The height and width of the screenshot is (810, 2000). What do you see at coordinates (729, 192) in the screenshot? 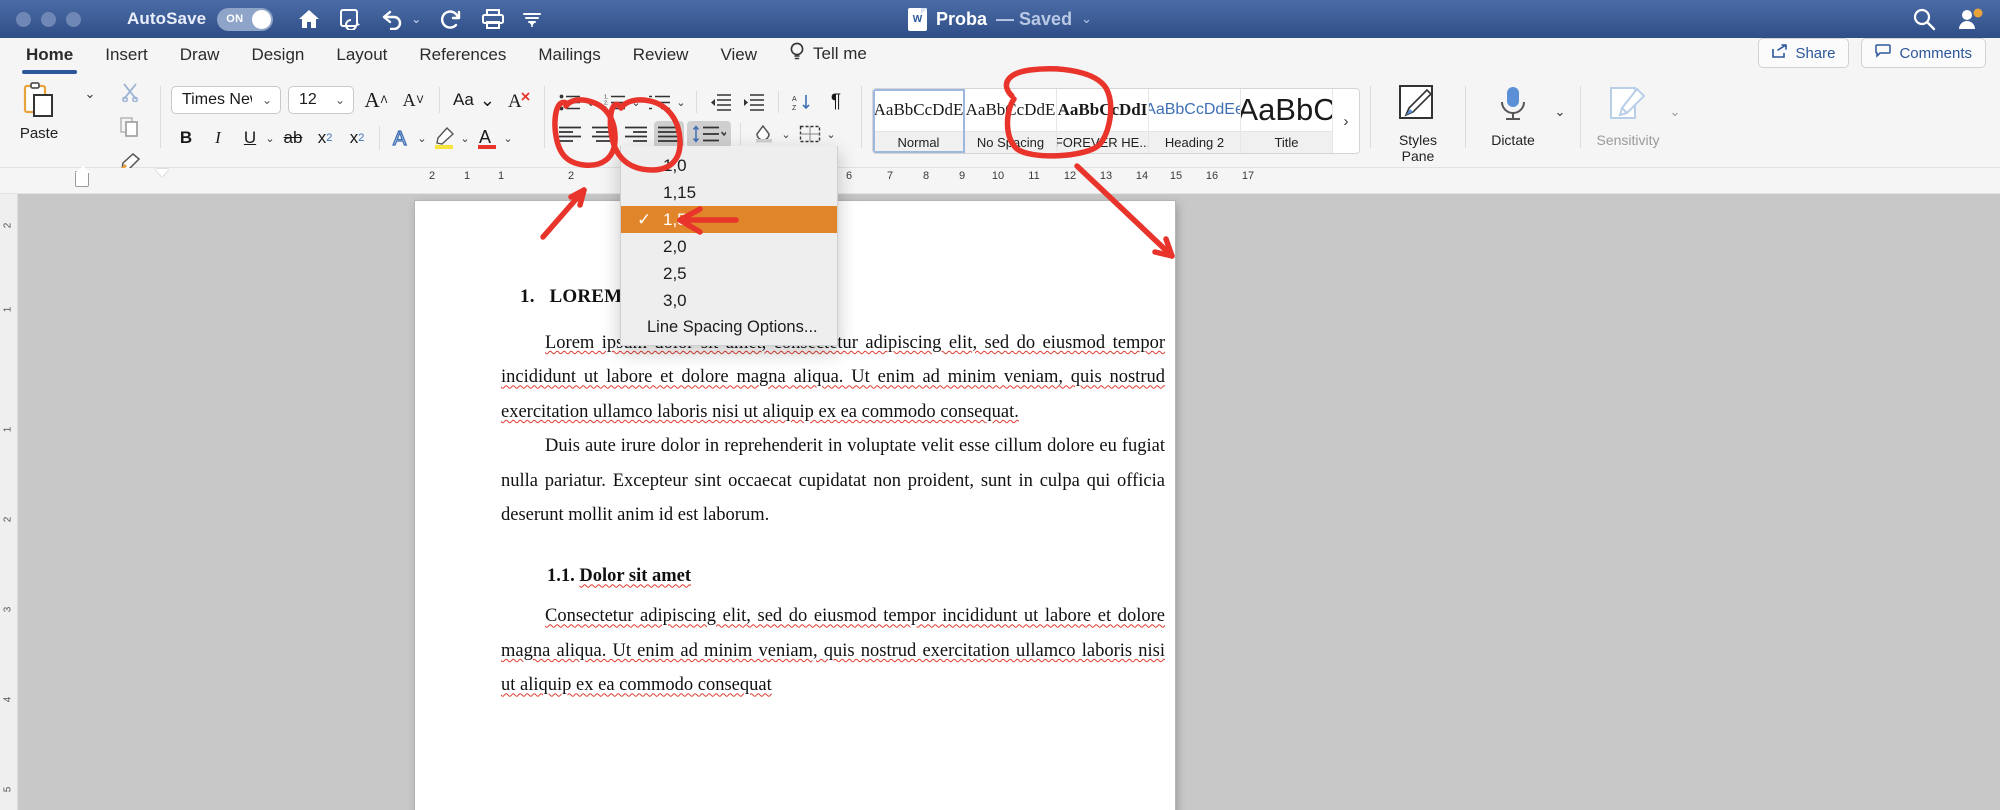
I see `line-spacing-option-1-15: 1,15` at bounding box center [729, 192].